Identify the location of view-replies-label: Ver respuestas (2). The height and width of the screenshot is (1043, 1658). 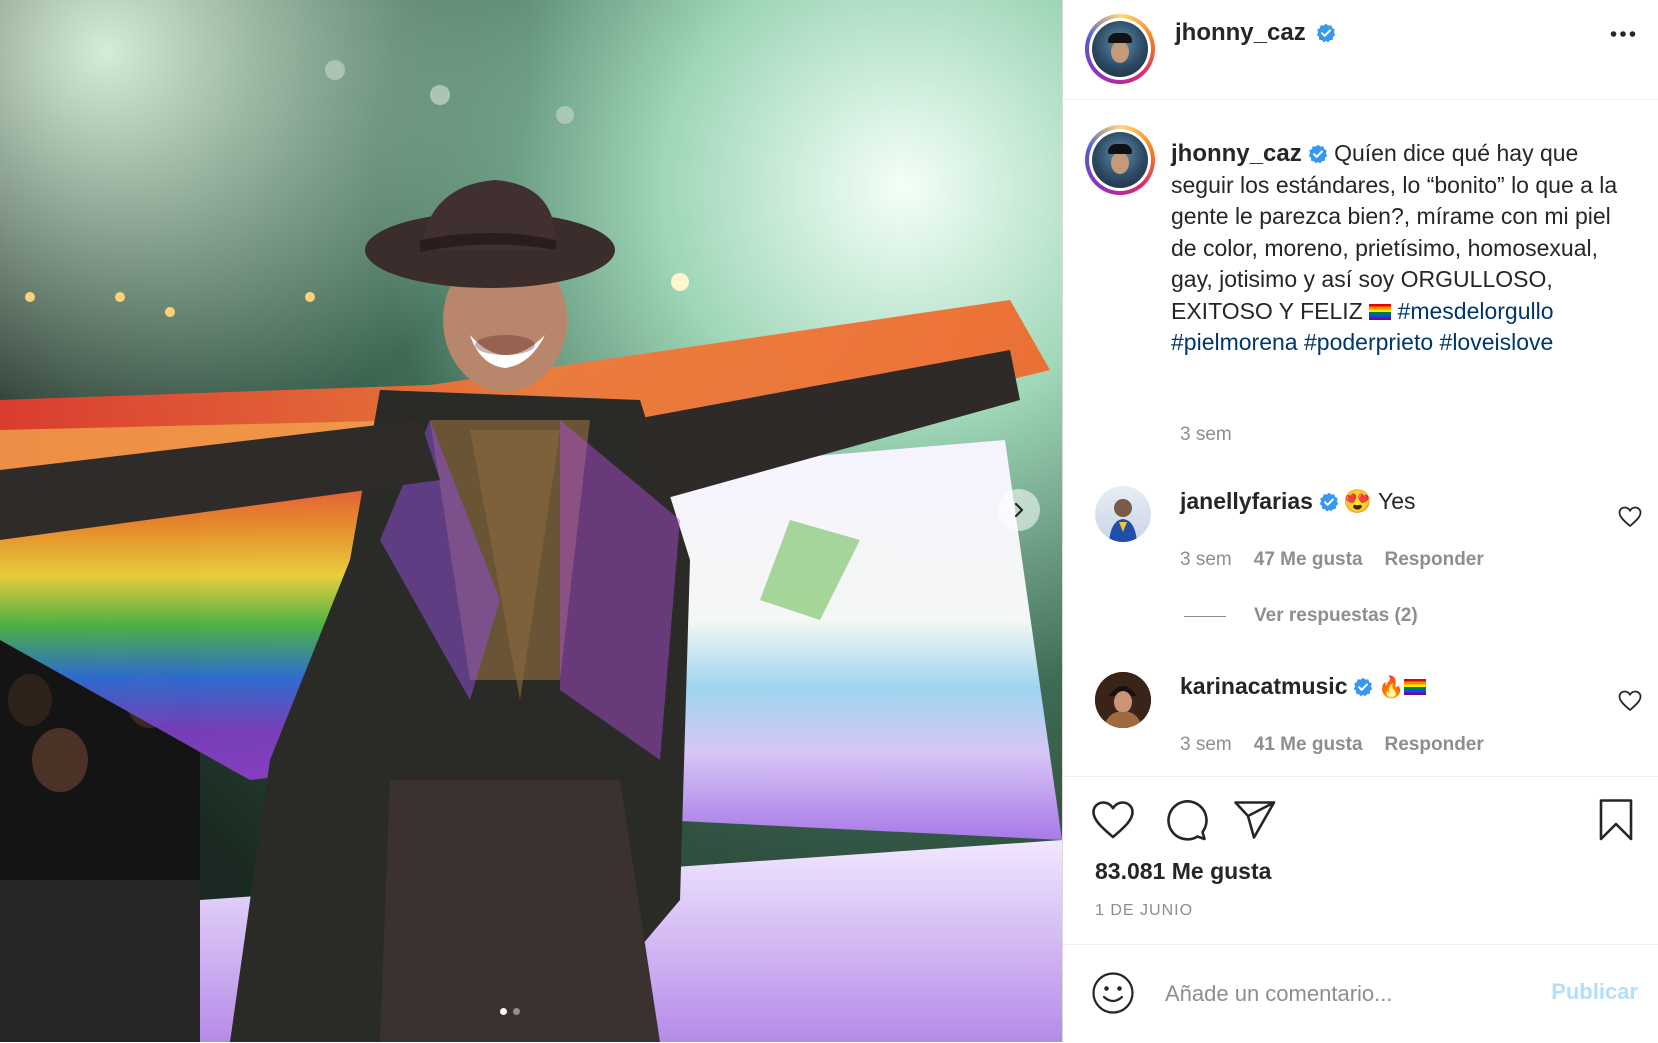
(1336, 616).